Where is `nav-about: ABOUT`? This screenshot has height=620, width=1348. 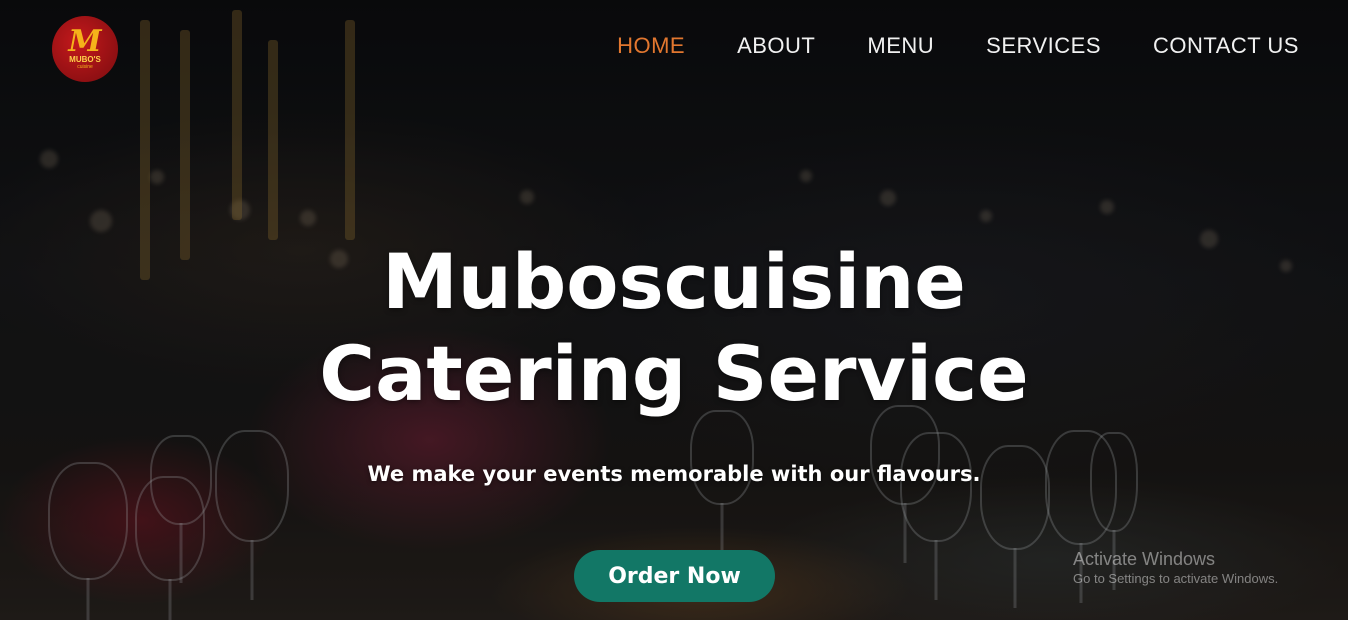
nav-about: ABOUT is located at coordinates (776, 46).